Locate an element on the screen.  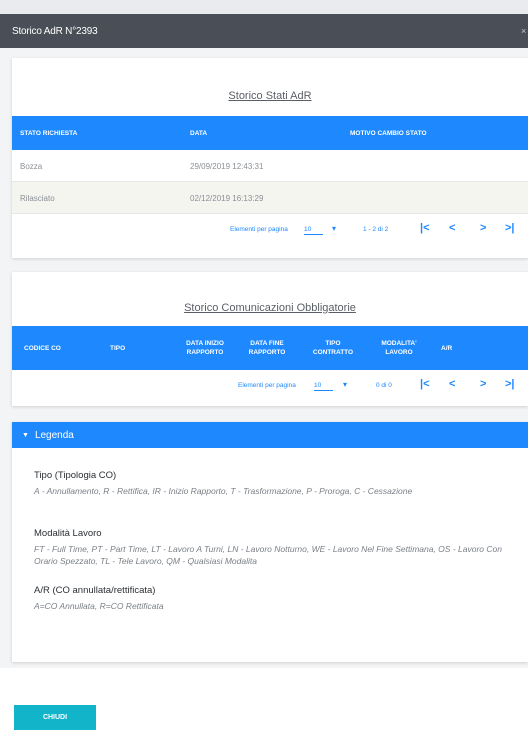
col-modalita-line1: MODALITA' is located at coordinates (399, 343).